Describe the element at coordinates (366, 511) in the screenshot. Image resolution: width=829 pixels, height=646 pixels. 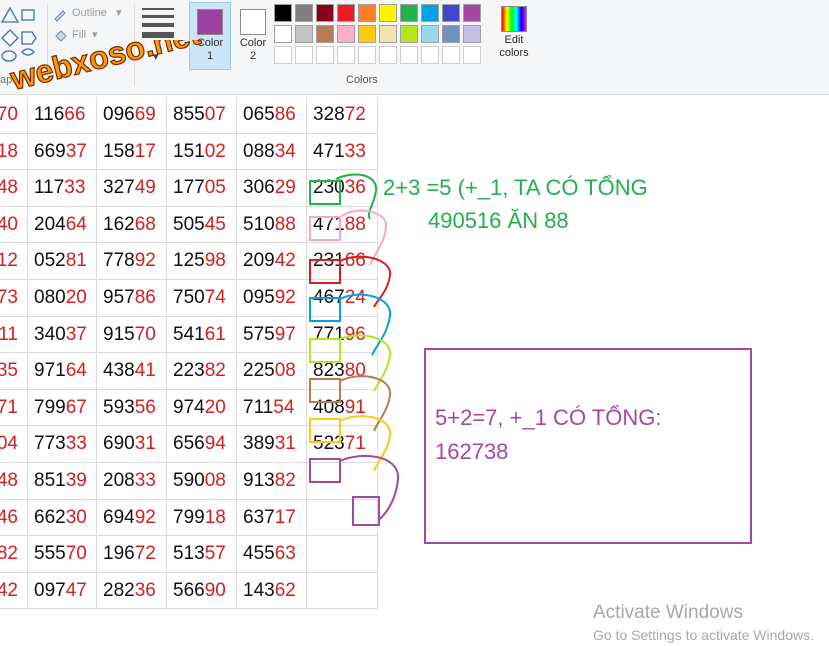
I see `purple-target-box` at that location.